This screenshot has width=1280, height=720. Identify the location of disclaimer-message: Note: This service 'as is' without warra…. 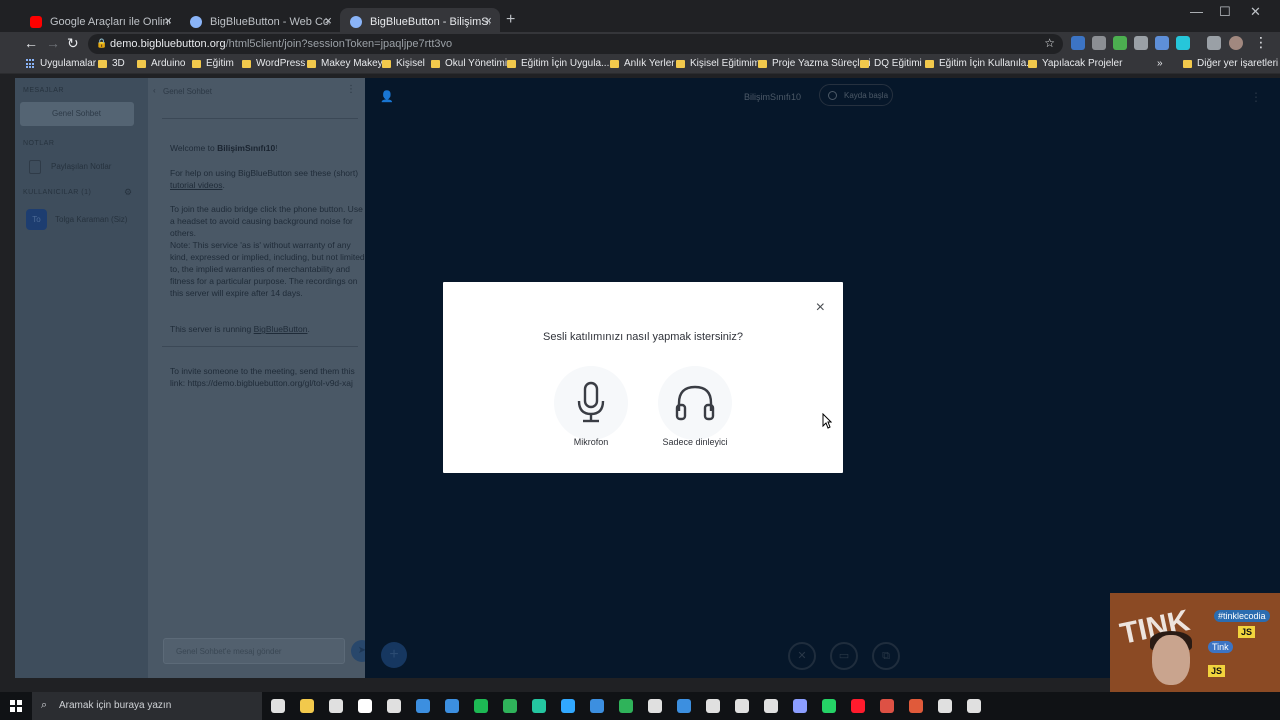
(267, 269).